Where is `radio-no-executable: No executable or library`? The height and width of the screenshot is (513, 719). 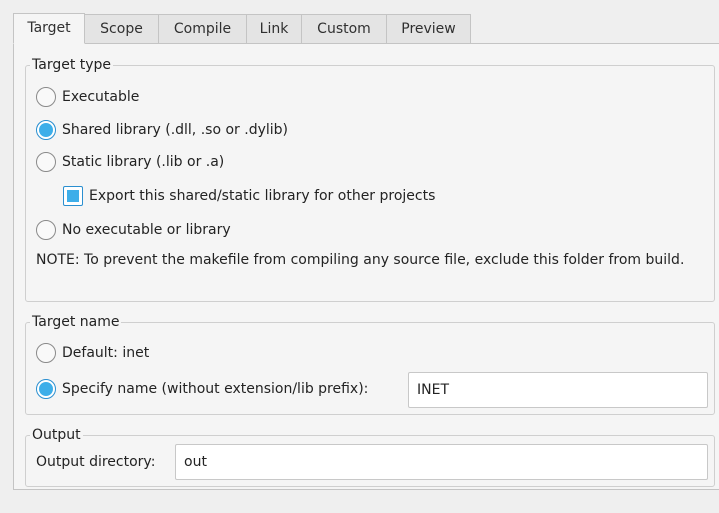 radio-no-executable: No executable or library is located at coordinates (133, 230).